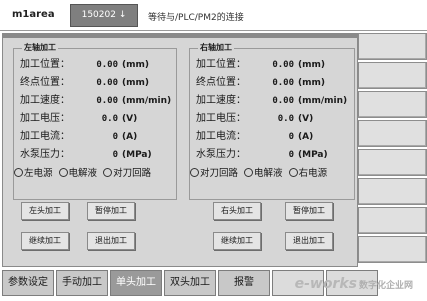 This screenshot has width=427, height=301. I want to click on right-speed-row: 加工速度： 0.00 (mm/min), so click(271, 101).